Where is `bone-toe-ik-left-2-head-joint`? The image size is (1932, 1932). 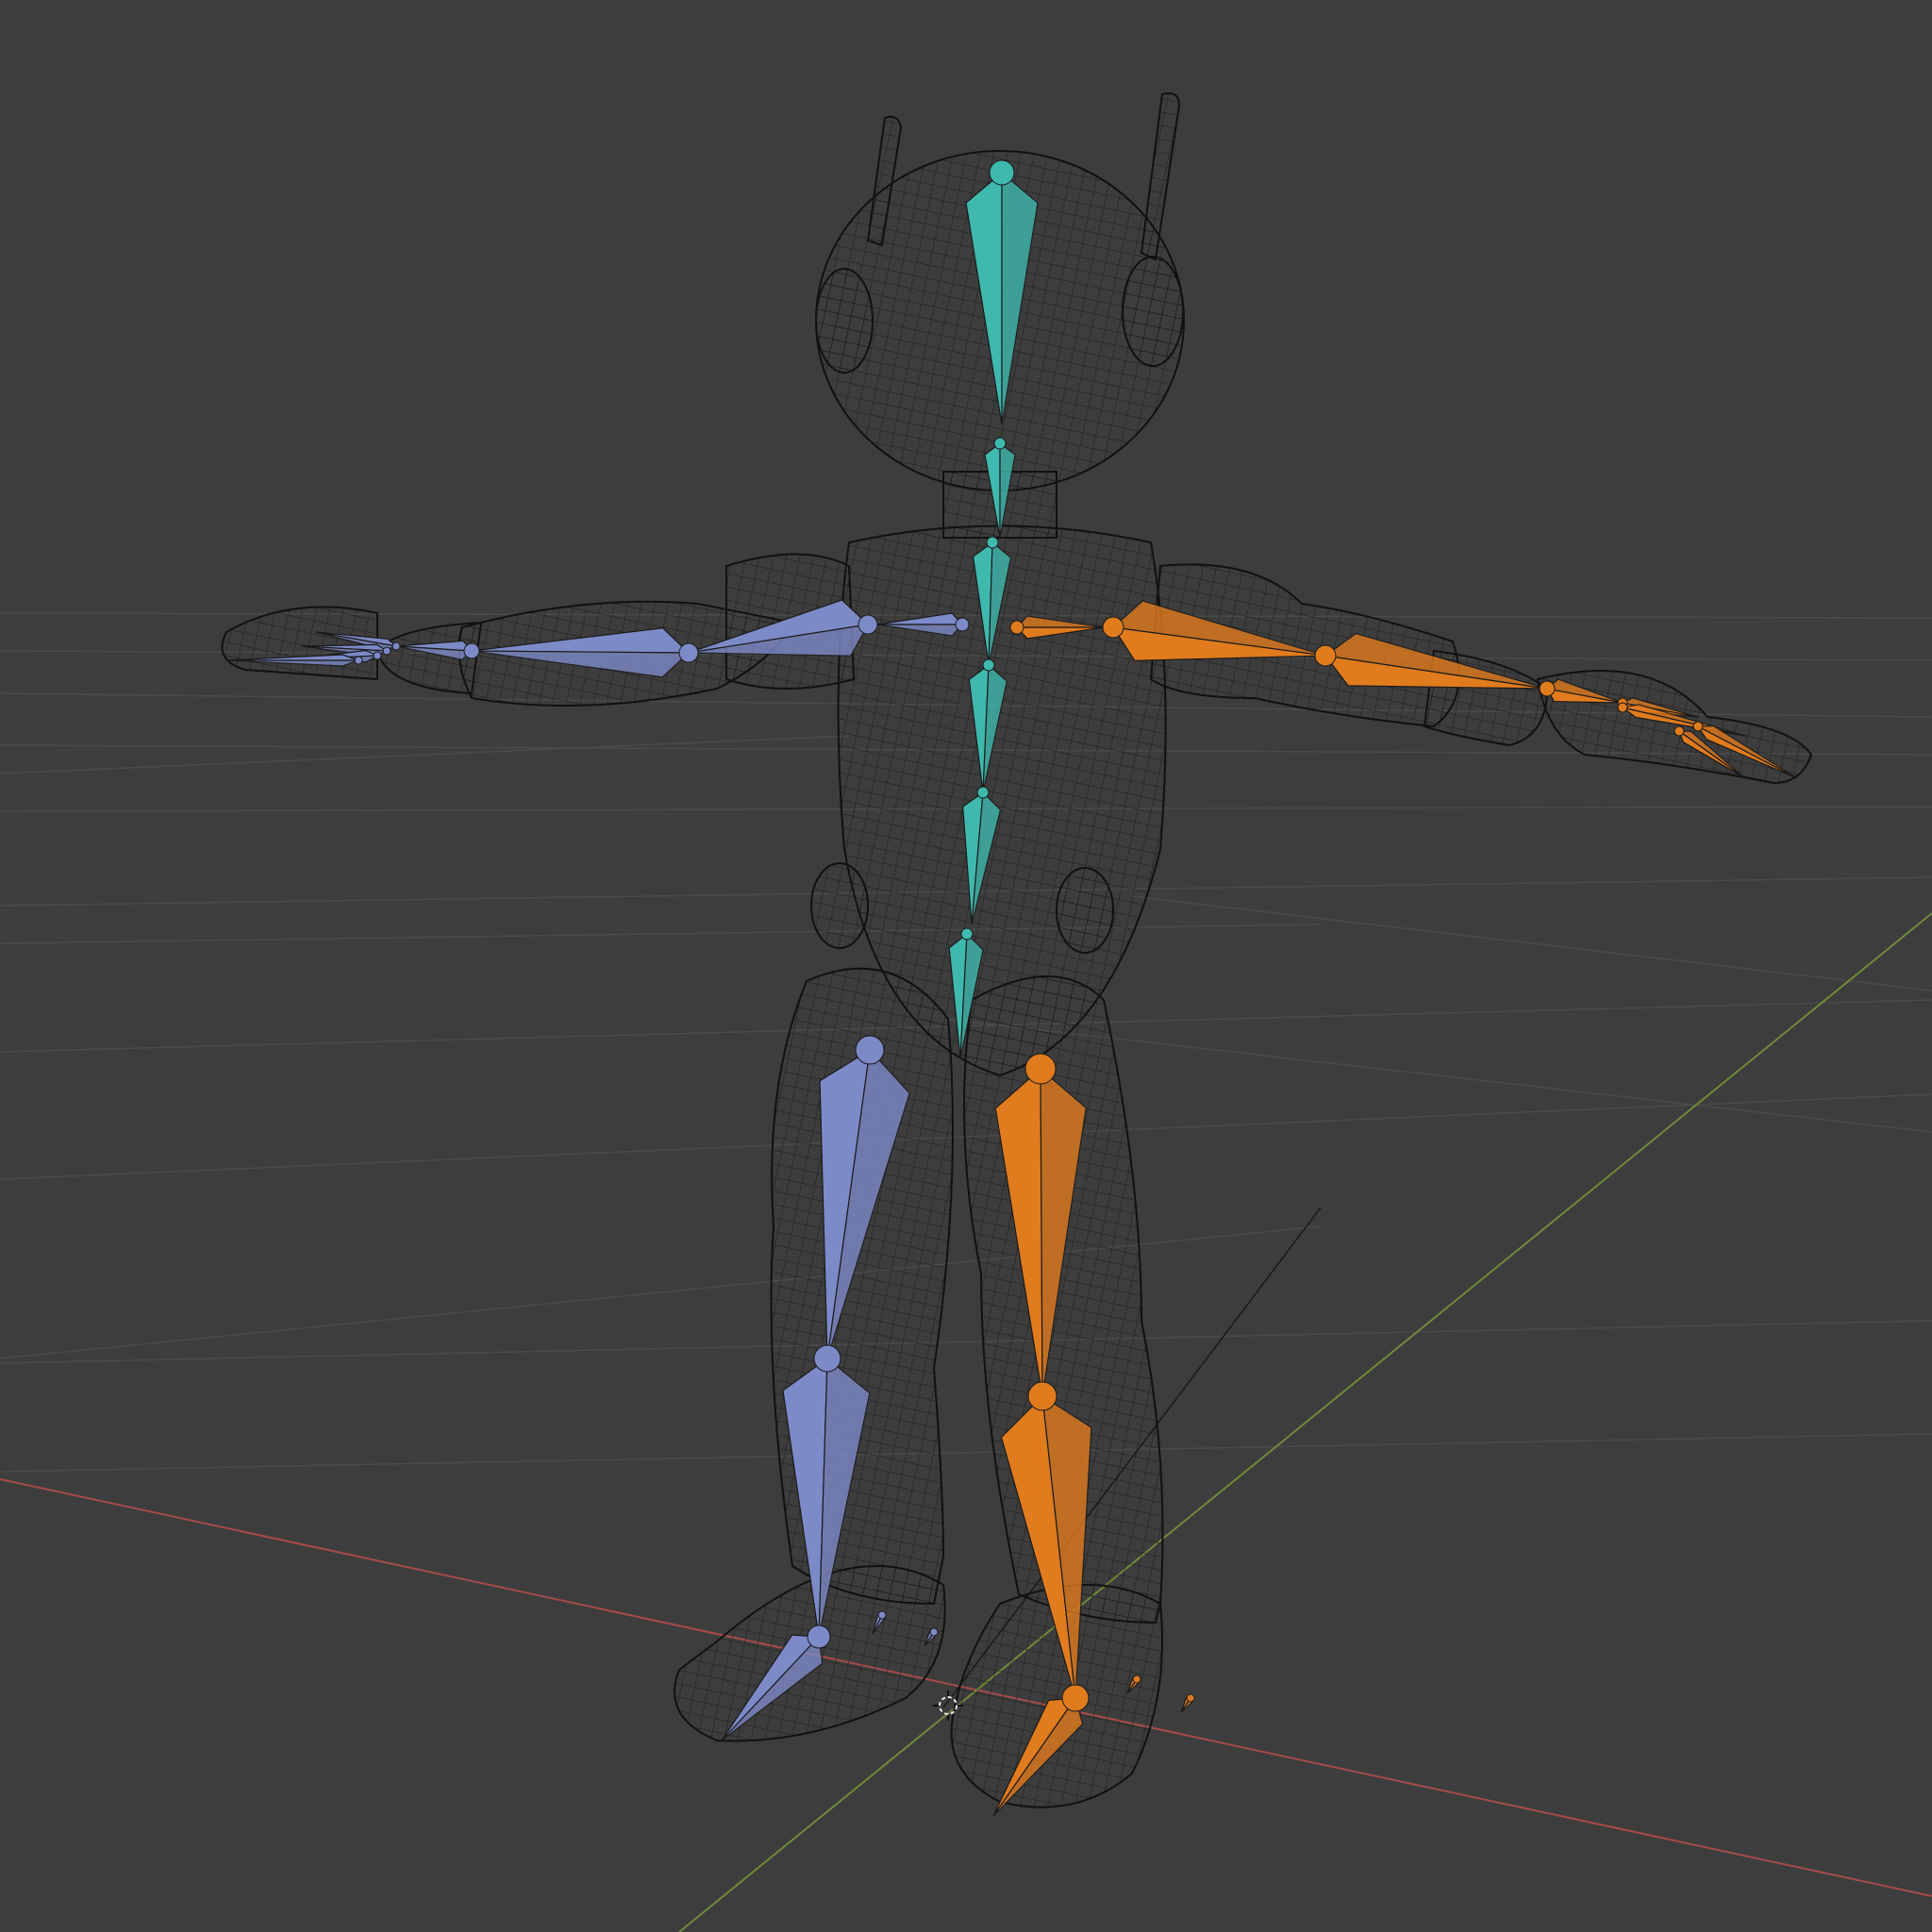
bone-toe-ik-left-2-head-joint is located at coordinates (934, 1632).